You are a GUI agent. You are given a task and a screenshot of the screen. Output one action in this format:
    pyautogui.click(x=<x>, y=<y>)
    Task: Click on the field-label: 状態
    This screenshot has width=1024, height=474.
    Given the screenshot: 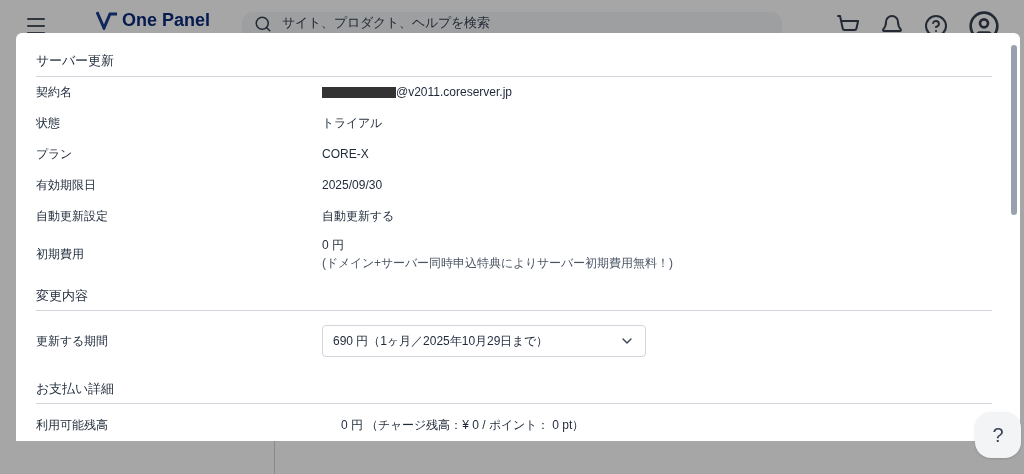 What is the action you would take?
    pyautogui.click(x=48, y=123)
    